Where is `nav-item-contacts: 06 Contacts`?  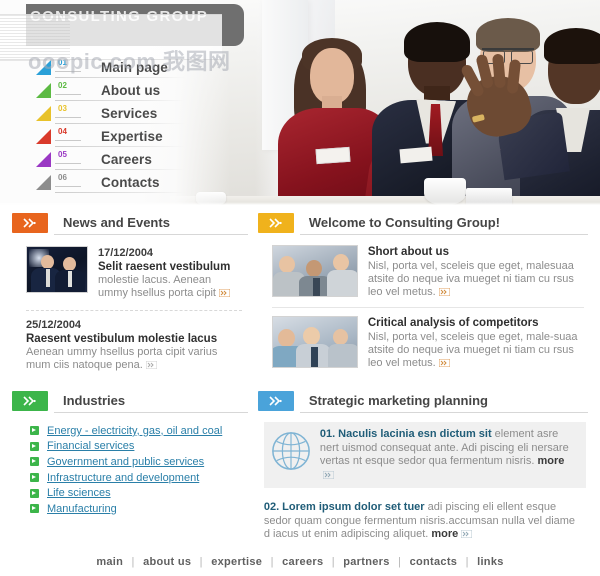 nav-item-contacts: 06 Contacts is located at coordinates (124, 182).